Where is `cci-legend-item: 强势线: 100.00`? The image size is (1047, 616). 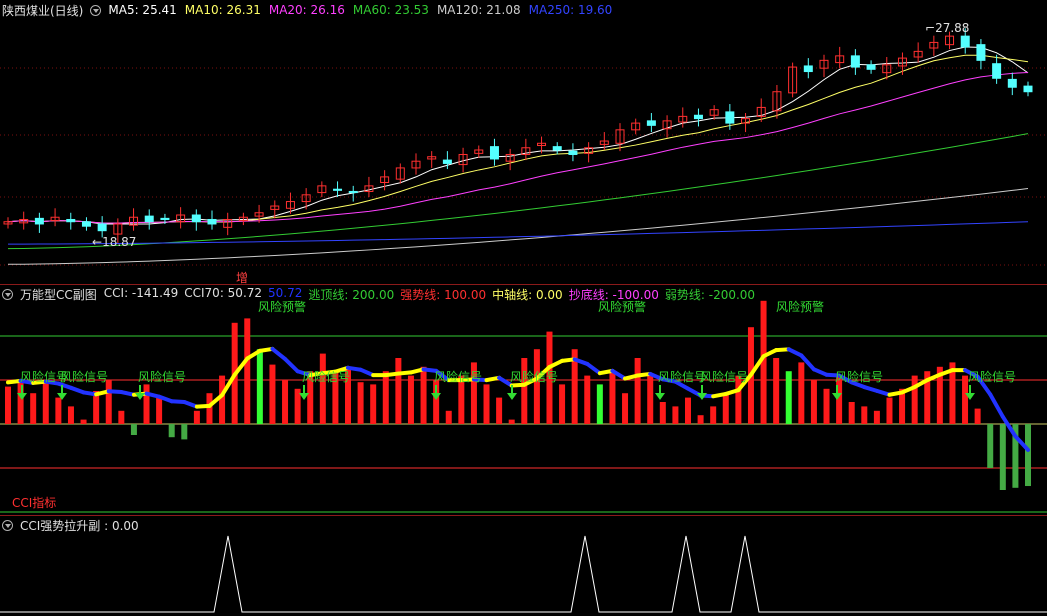
cci-legend-item: 强势线: 100.00 is located at coordinates (443, 294).